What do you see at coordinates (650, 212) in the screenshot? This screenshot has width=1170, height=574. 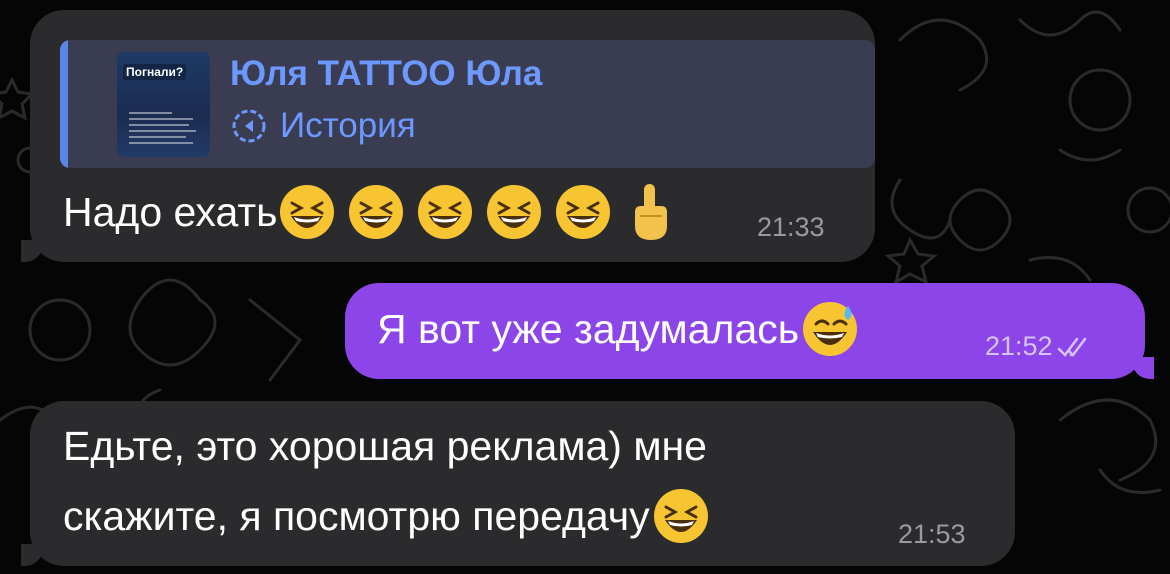 I see `index-pointing-up-icon` at bounding box center [650, 212].